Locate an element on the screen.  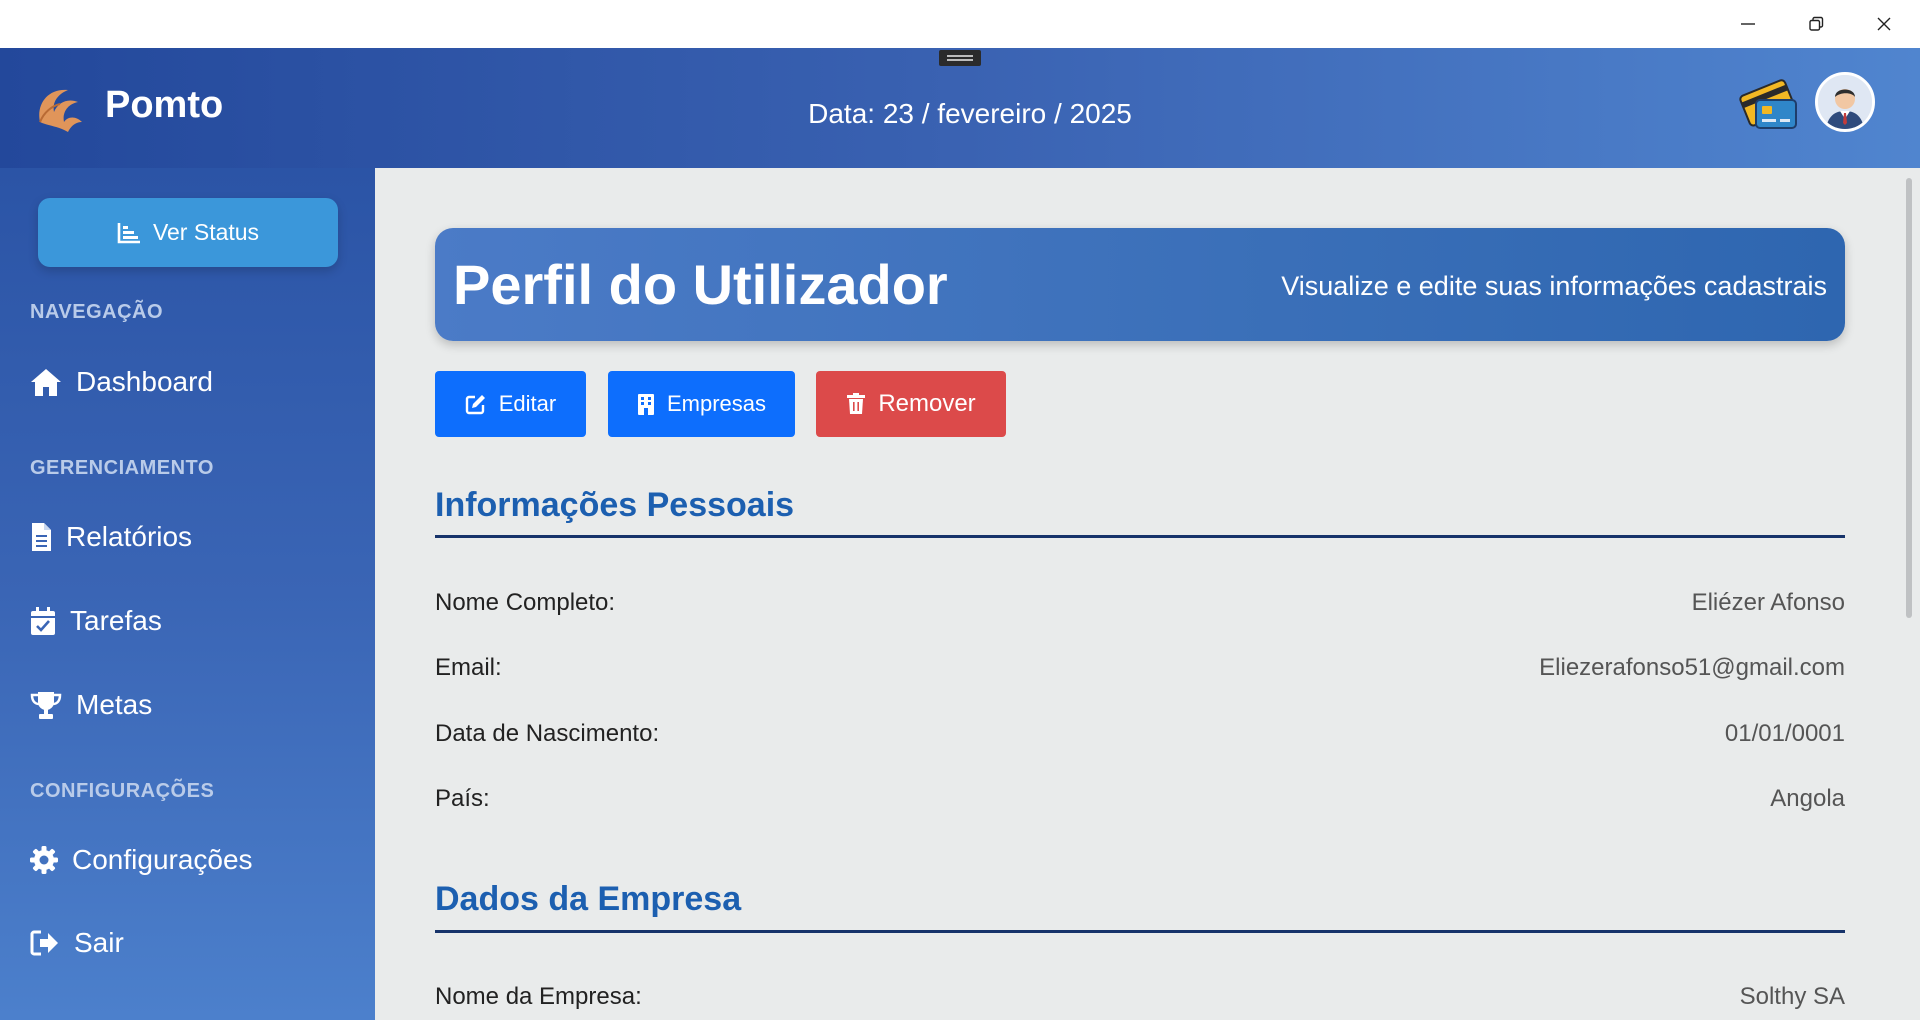
restore-button is located at coordinates (1816, 24).